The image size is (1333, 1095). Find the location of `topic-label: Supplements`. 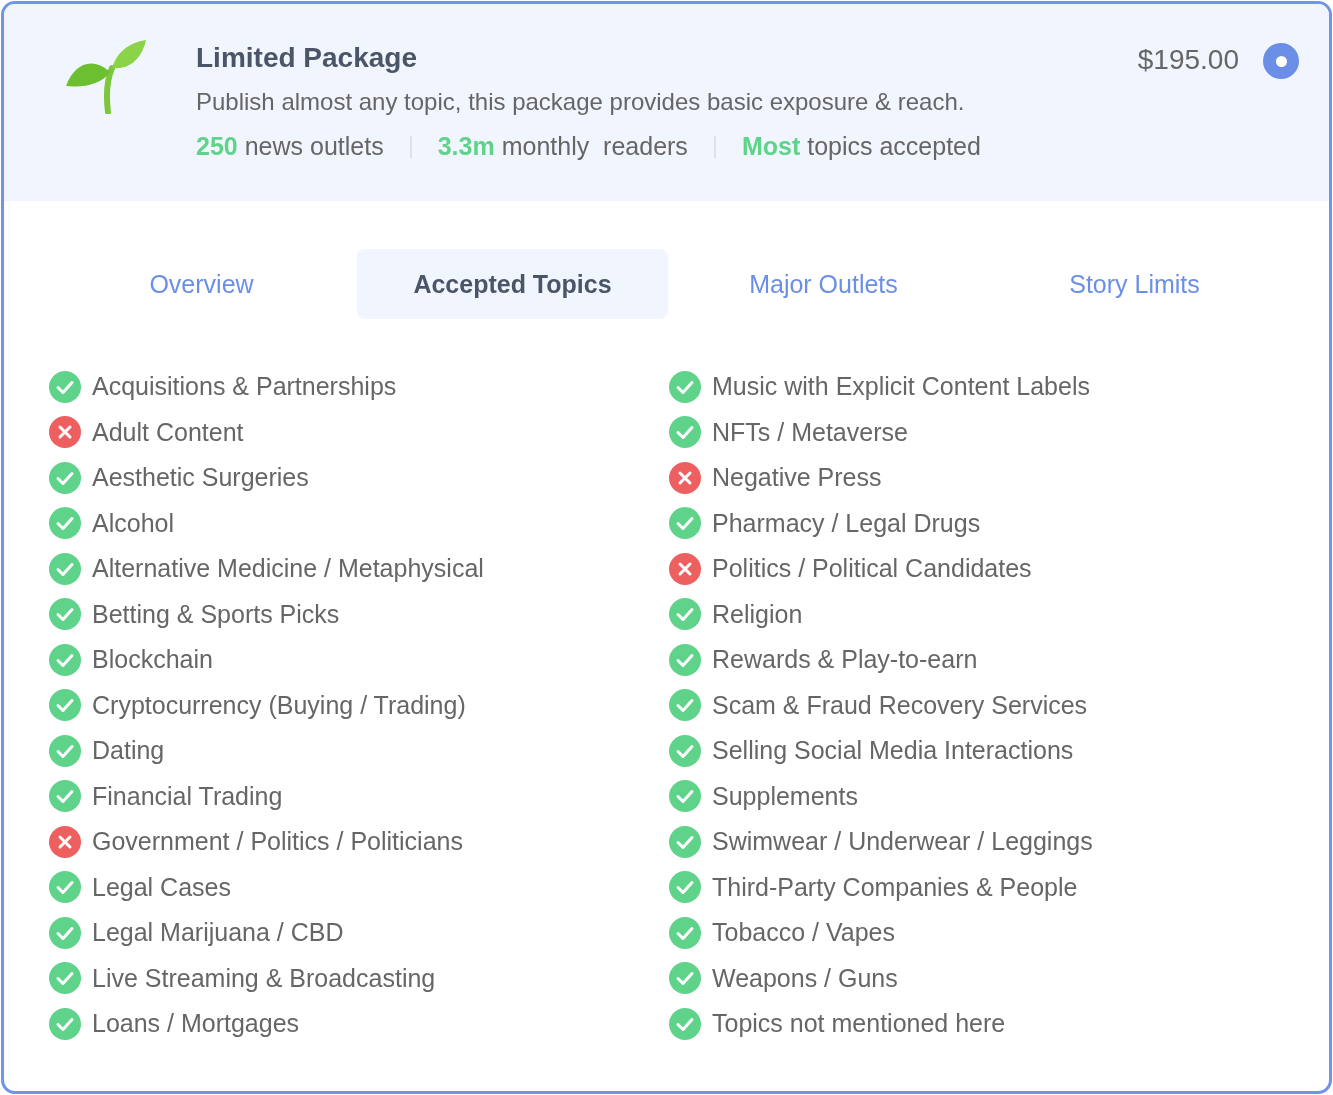

topic-label: Supplements is located at coordinates (785, 796).